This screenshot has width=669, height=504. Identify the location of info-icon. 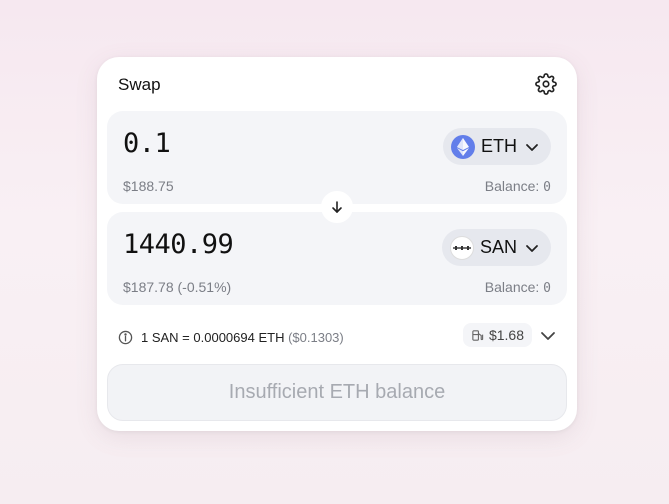
(125, 337).